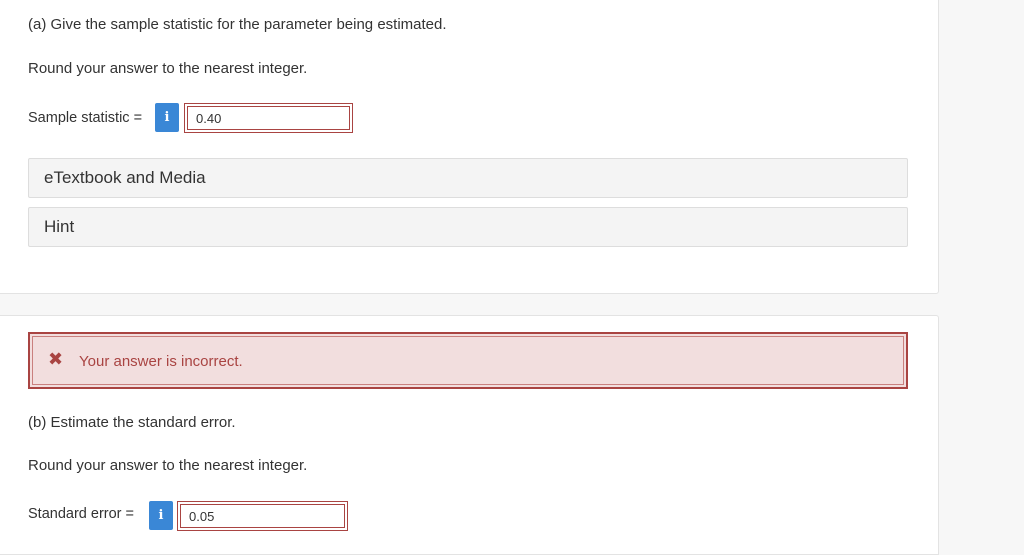  What do you see at coordinates (161, 361) in the screenshot?
I see `alert-message: Your answer is incorrect.` at bounding box center [161, 361].